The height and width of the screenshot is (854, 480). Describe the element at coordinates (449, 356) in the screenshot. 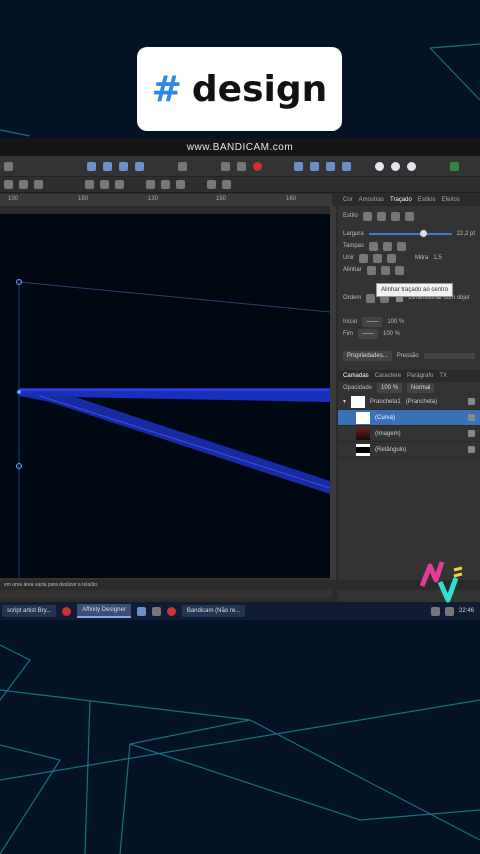

I see `pressure-curve` at that location.